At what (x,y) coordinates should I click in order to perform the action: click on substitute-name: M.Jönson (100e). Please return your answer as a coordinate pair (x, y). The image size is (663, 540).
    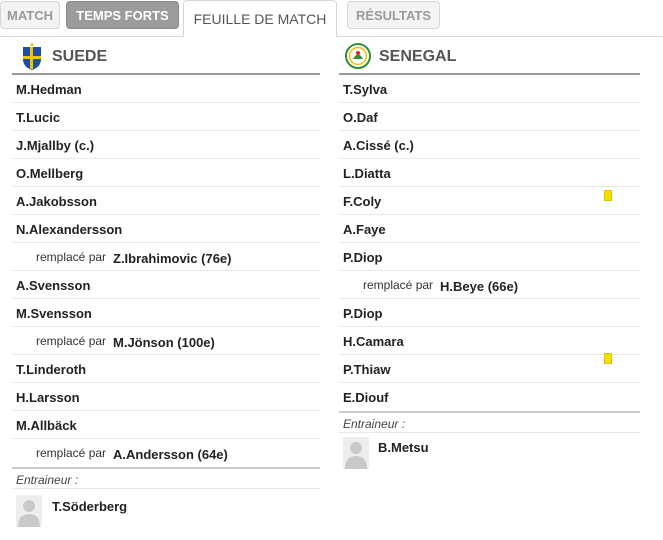
    Looking at the image, I should click on (164, 342).